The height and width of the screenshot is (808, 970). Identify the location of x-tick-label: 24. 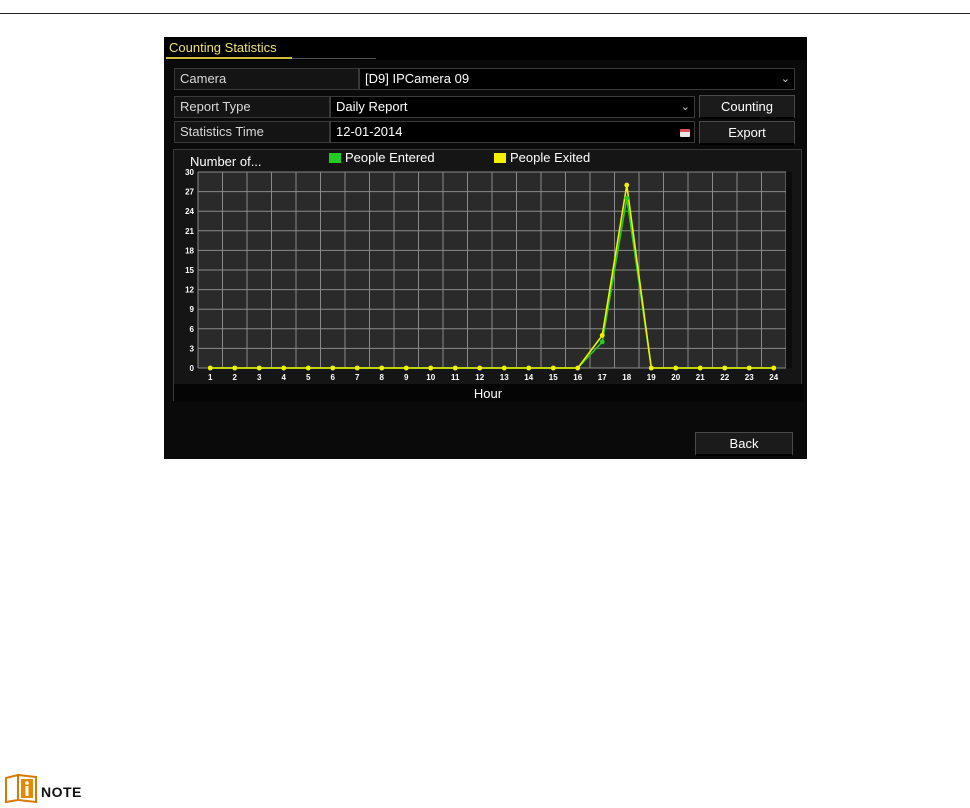
(773, 377).